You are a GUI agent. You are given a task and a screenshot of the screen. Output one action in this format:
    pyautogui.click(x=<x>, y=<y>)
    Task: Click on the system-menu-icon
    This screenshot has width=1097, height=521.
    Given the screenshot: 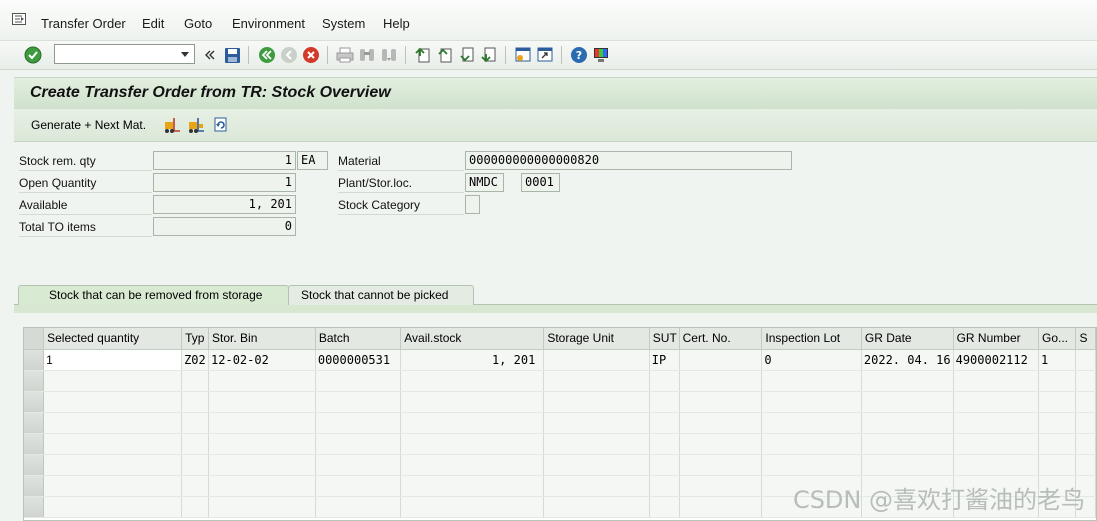 What is the action you would take?
    pyautogui.click(x=19, y=19)
    